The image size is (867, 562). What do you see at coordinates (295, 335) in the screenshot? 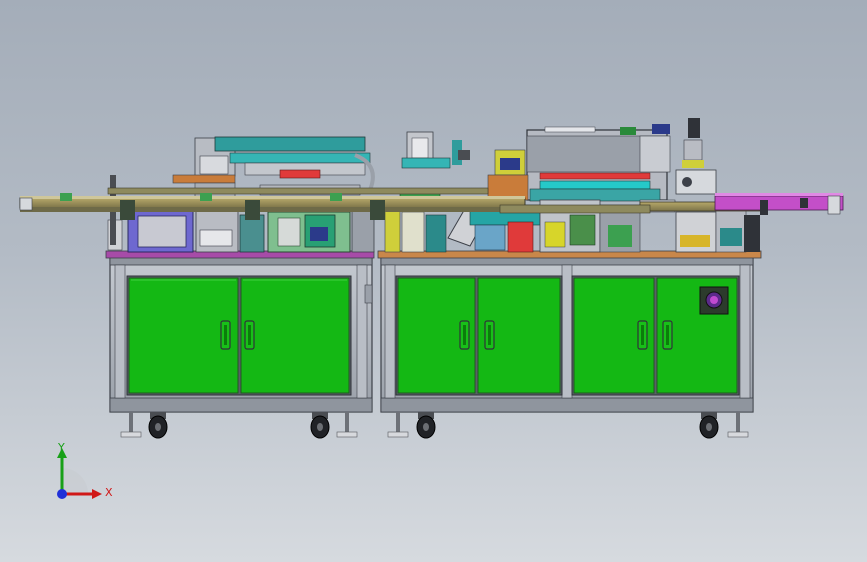
I see `left-cabinet-door-right` at bounding box center [295, 335].